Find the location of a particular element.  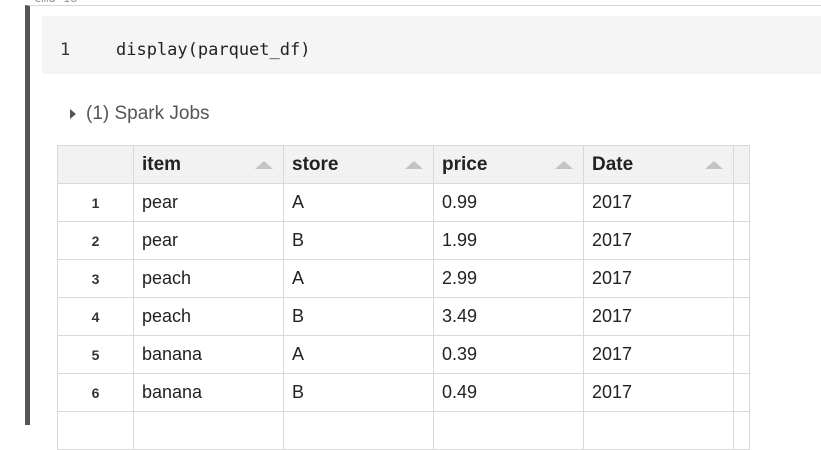

table-row: 4 peach B 3.49 2017 is located at coordinates (403, 316).